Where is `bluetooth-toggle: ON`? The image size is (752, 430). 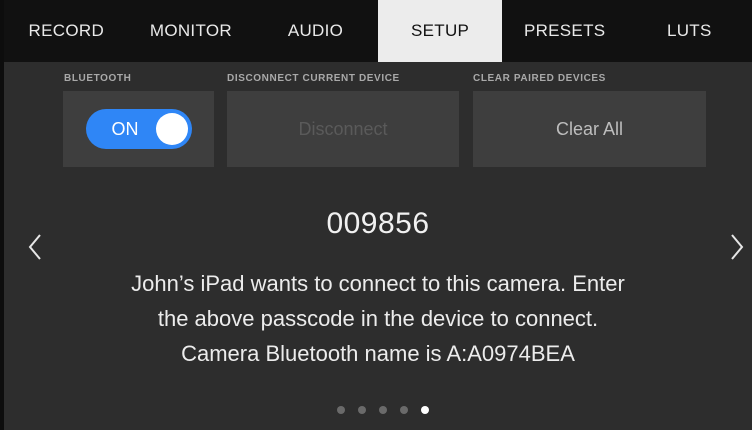 bluetooth-toggle: ON is located at coordinates (138, 129).